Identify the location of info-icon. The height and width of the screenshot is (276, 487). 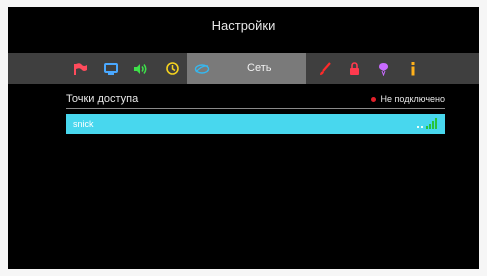
(413, 68).